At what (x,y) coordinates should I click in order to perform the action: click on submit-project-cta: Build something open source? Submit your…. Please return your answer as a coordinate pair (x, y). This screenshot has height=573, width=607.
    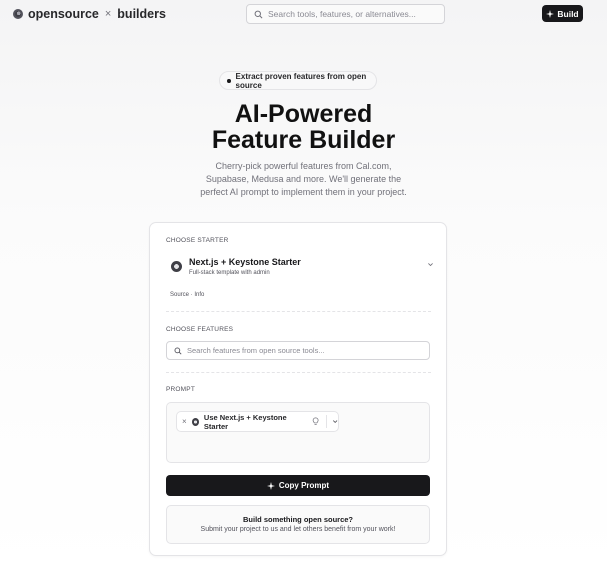
    Looking at the image, I should click on (298, 524).